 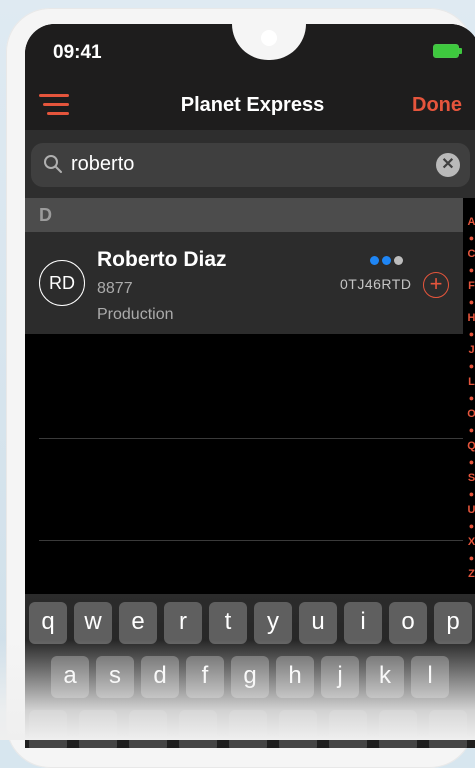 What do you see at coordinates (448, 165) in the screenshot?
I see `clear-search-icon: ✕` at bounding box center [448, 165].